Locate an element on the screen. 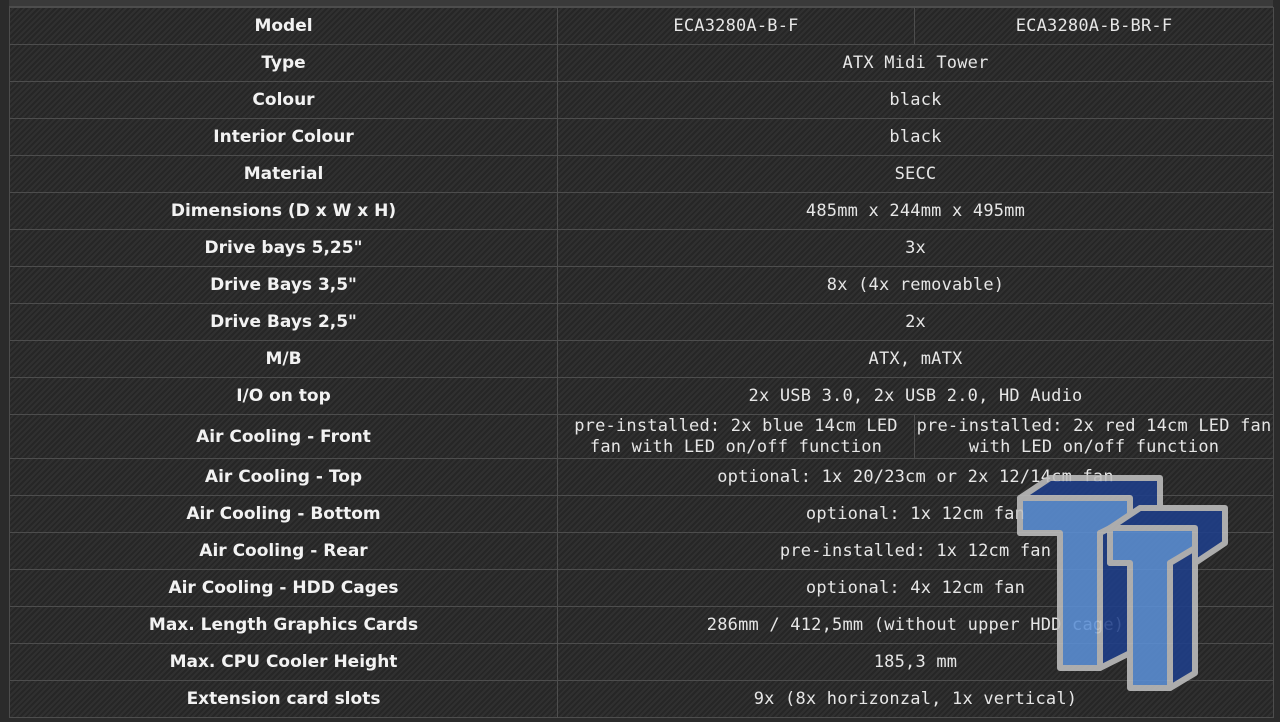 This screenshot has height=722, width=1280. table-row: Drive bays 5,25" 3x is located at coordinates (641, 248).